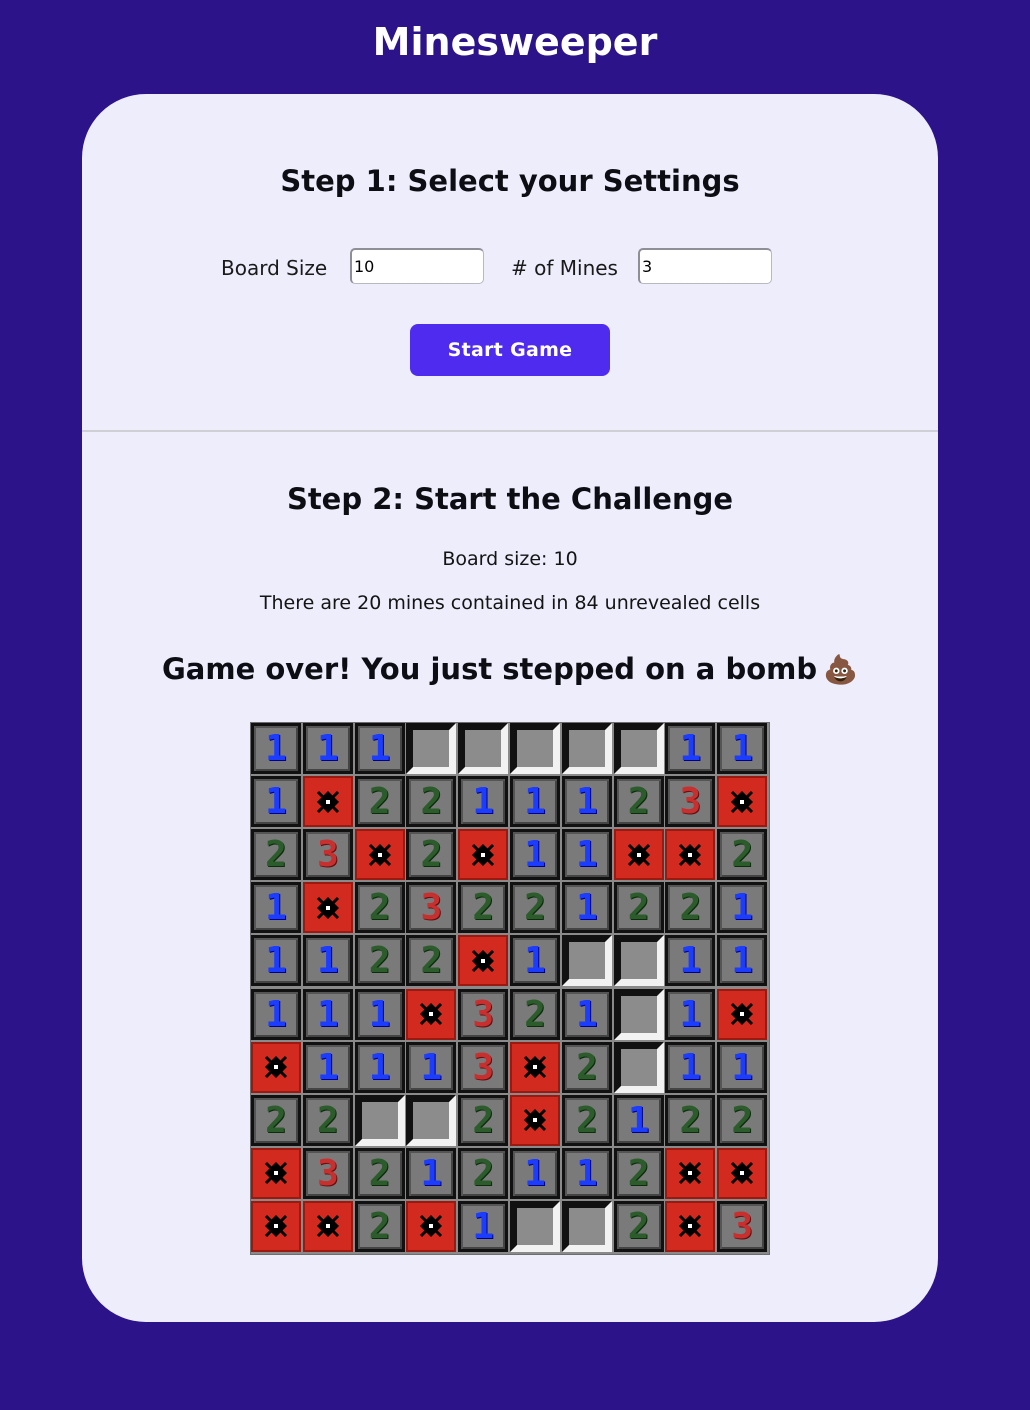 The height and width of the screenshot is (1410, 1030). What do you see at coordinates (510, 350) in the screenshot?
I see `start-game-button: Start Game` at bounding box center [510, 350].